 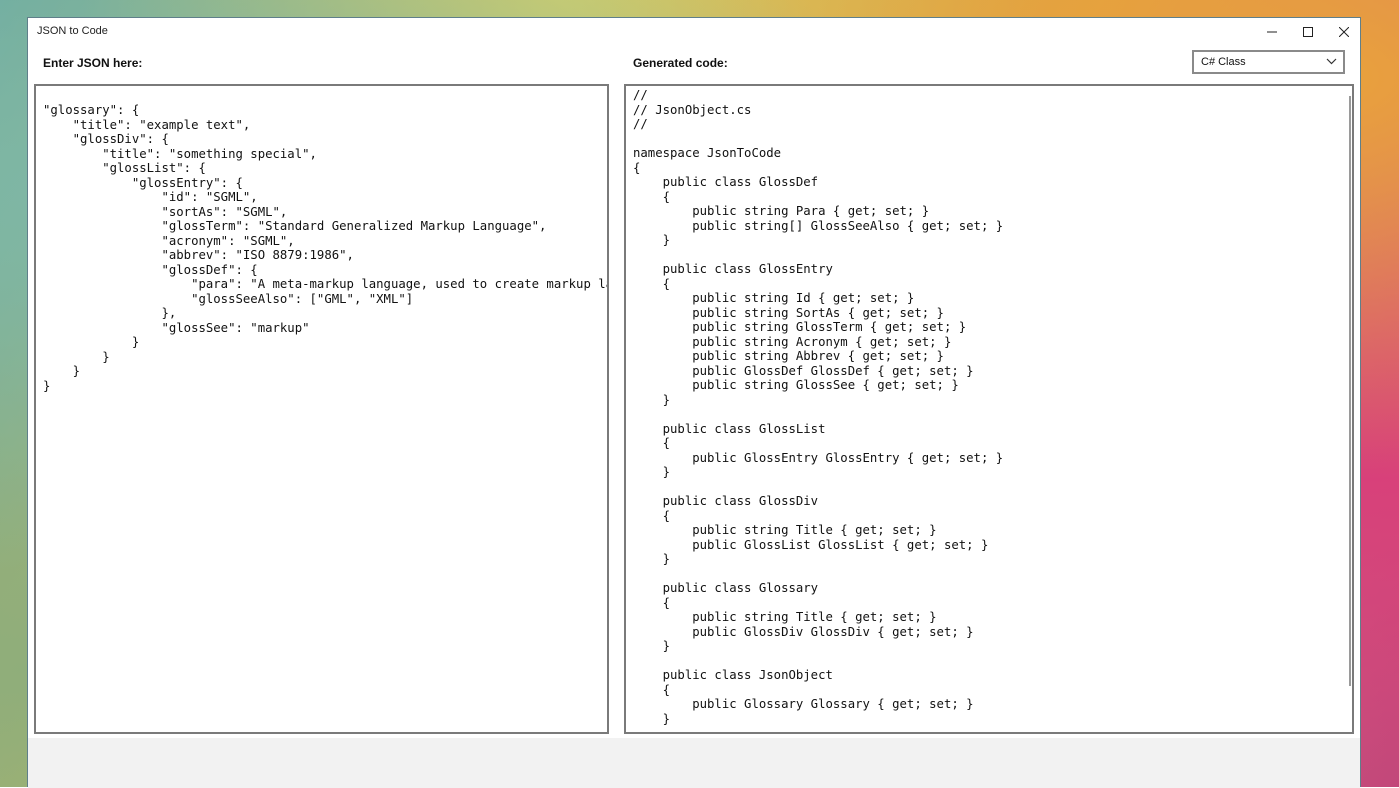 I want to click on minimize-button, so click(x=1272, y=32).